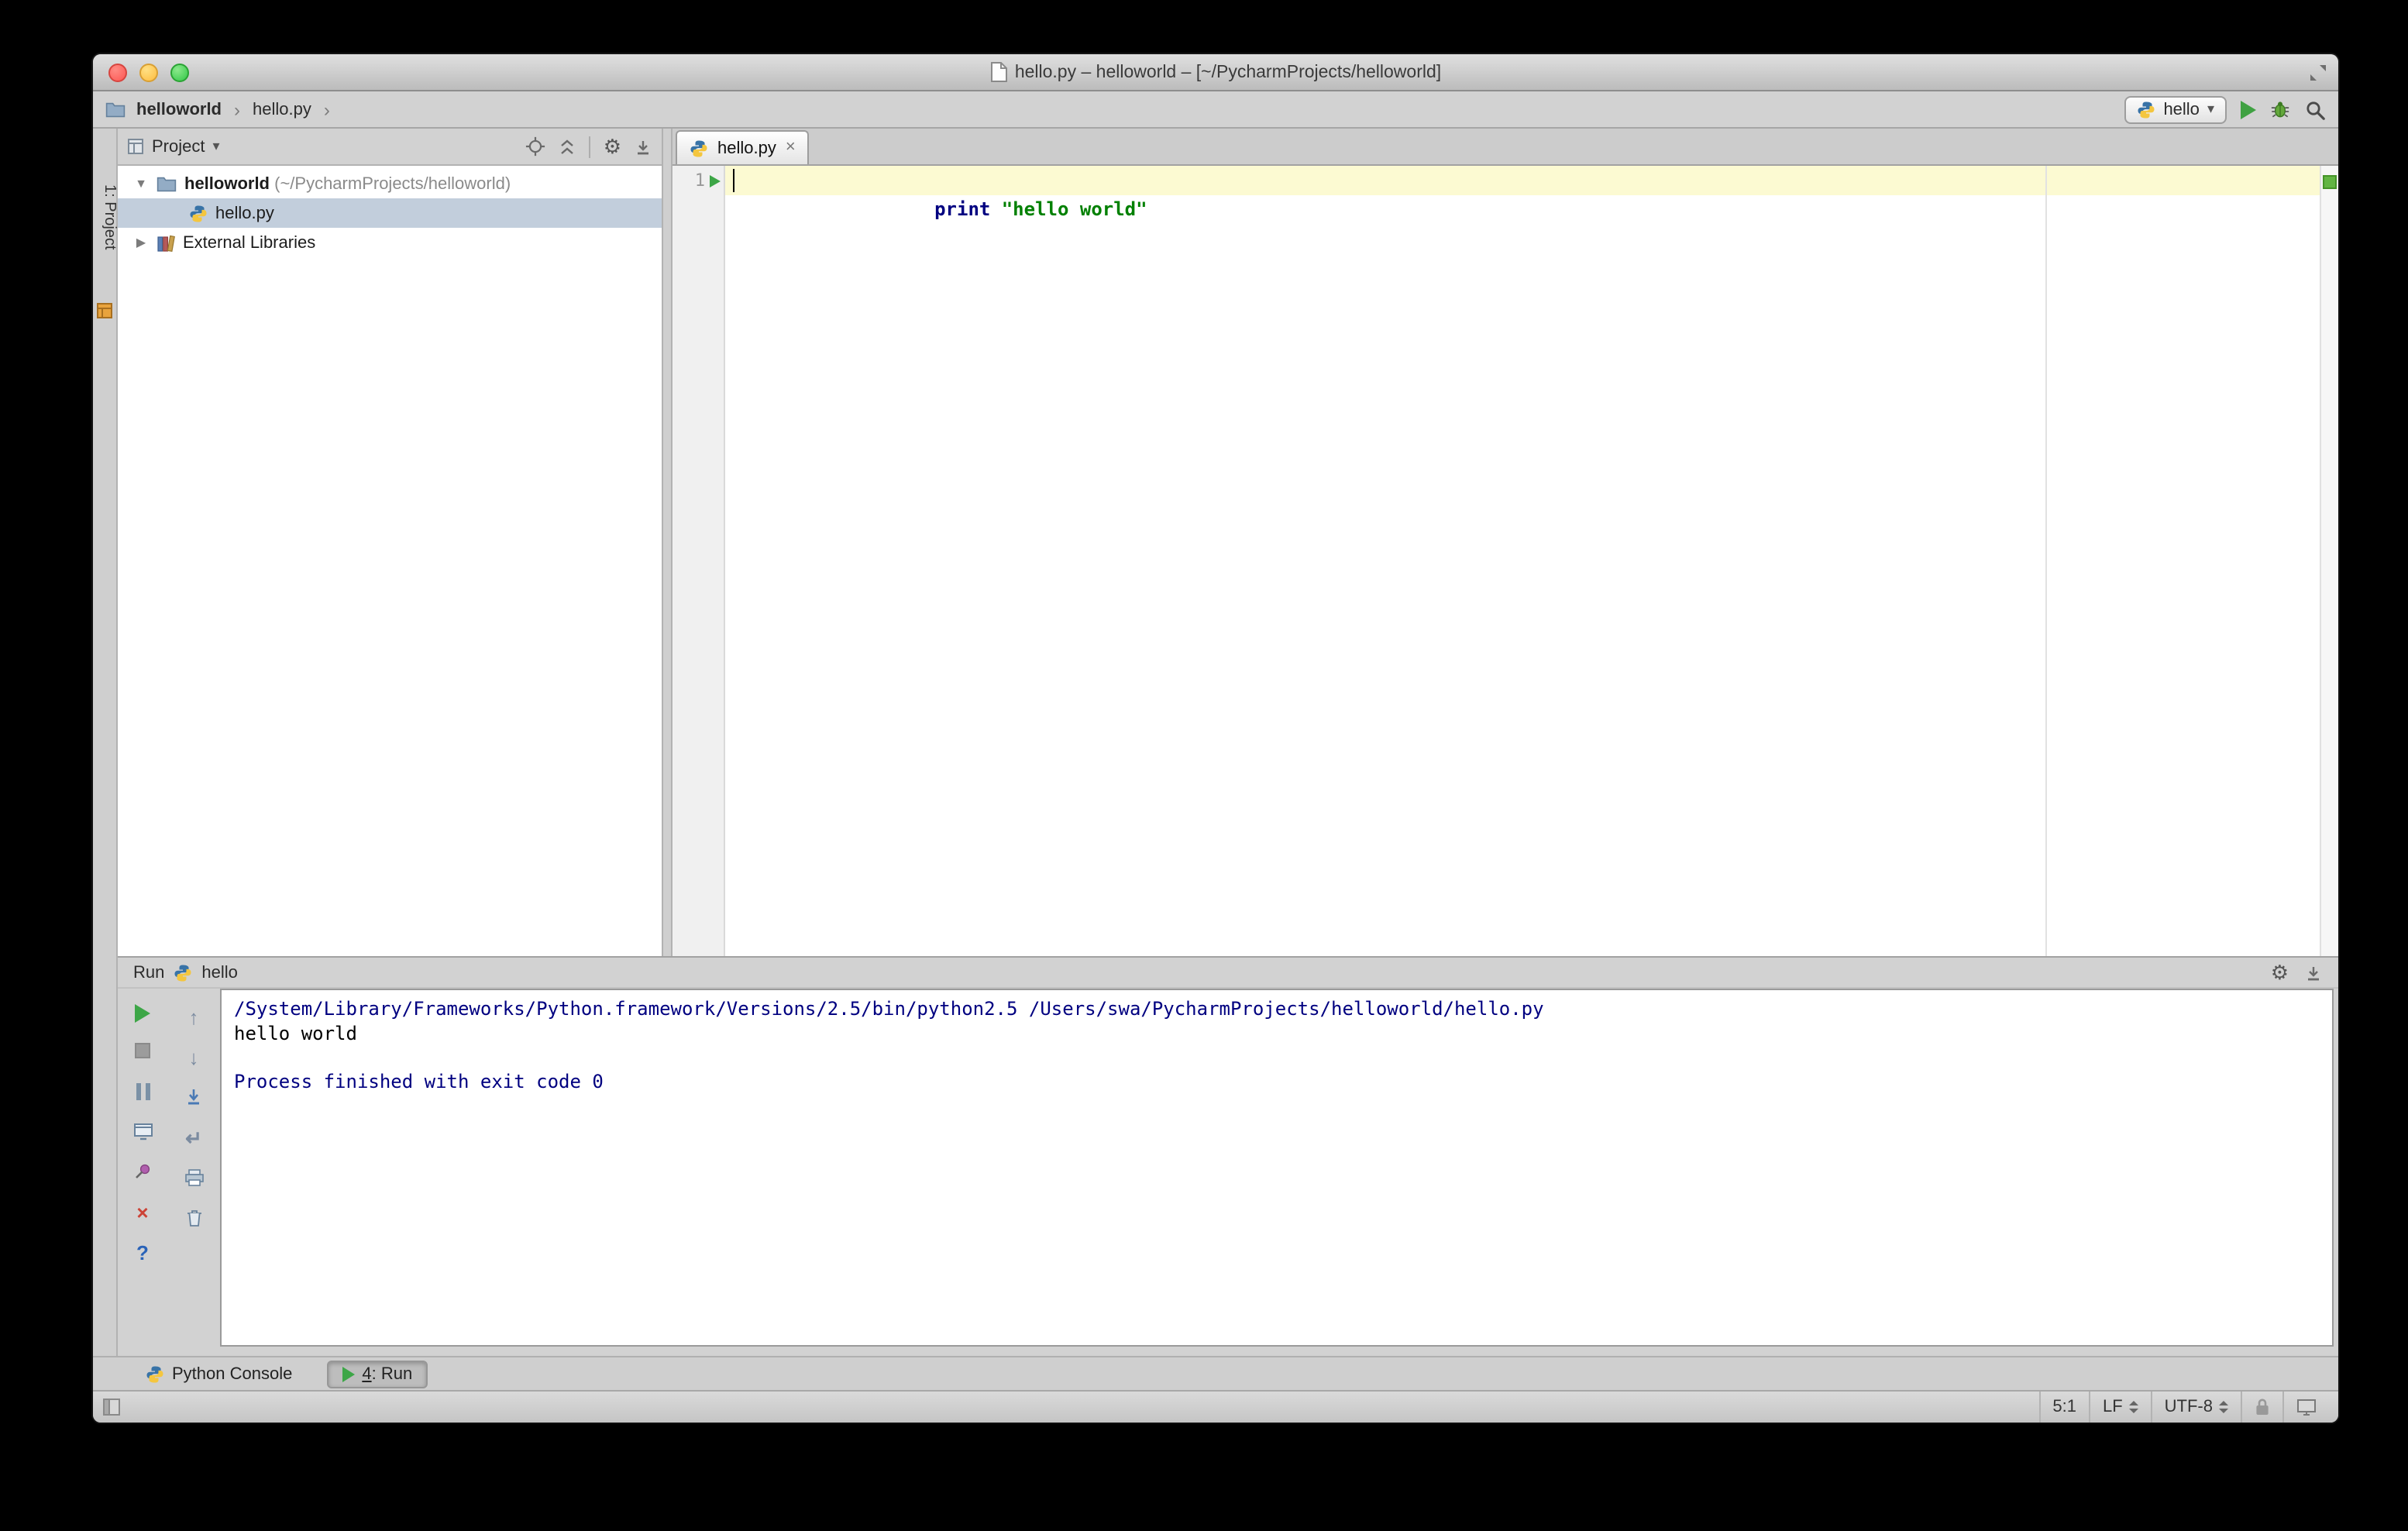 The image size is (2408, 1531). I want to click on project-tool-window-button: 1: Project, so click(106, 217).